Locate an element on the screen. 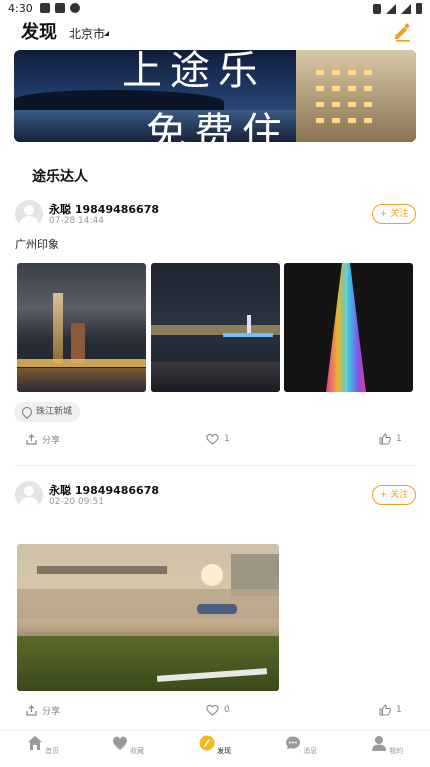 Image resolution: width=430 pixels, height=767 pixels. section-title: 途乐达人 is located at coordinates (60, 177).